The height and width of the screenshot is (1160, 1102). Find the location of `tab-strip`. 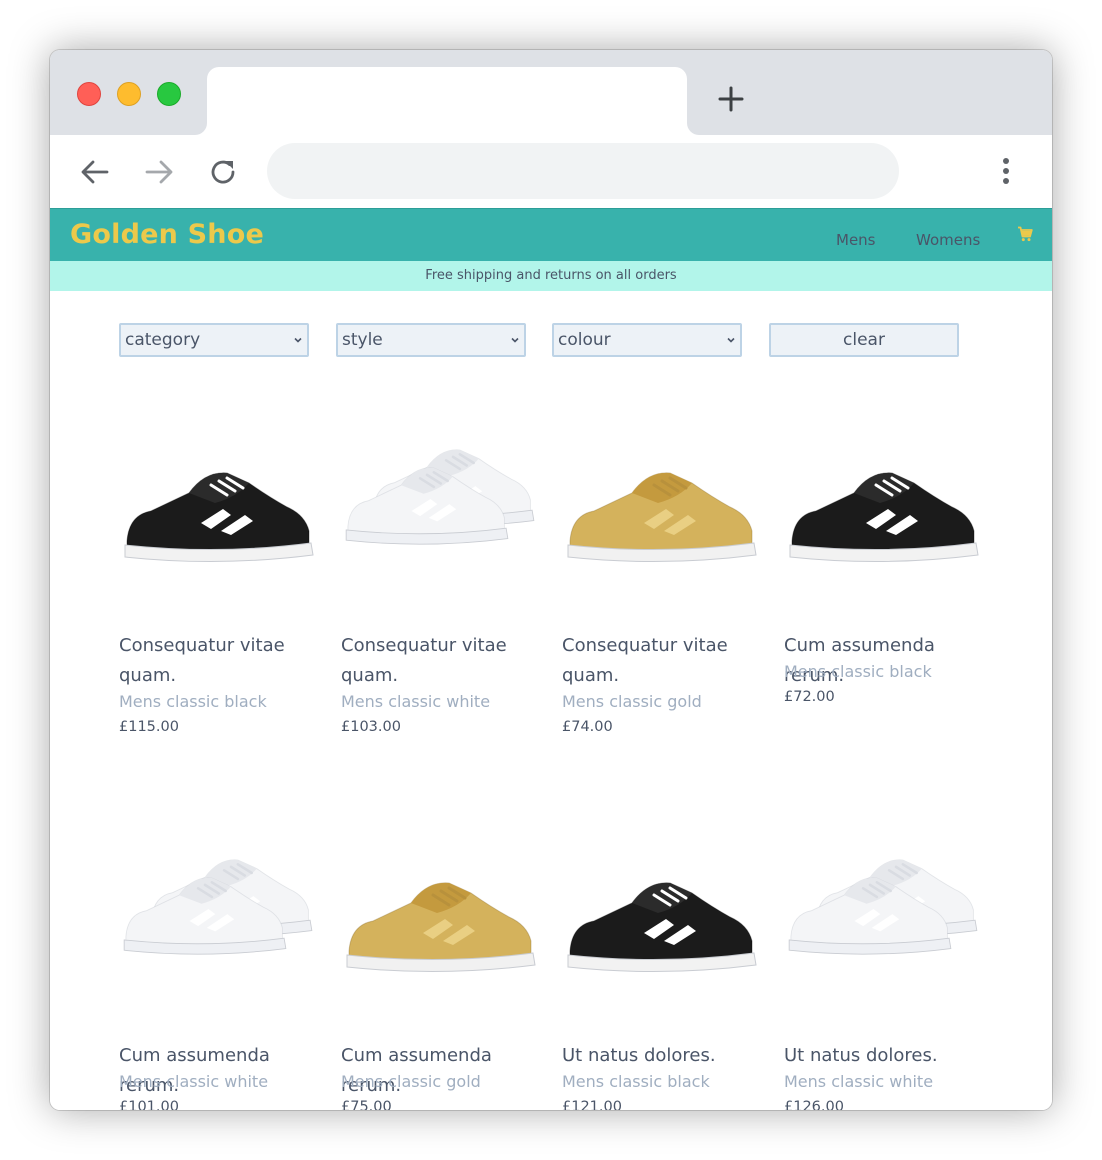

tab-strip is located at coordinates (551, 92).